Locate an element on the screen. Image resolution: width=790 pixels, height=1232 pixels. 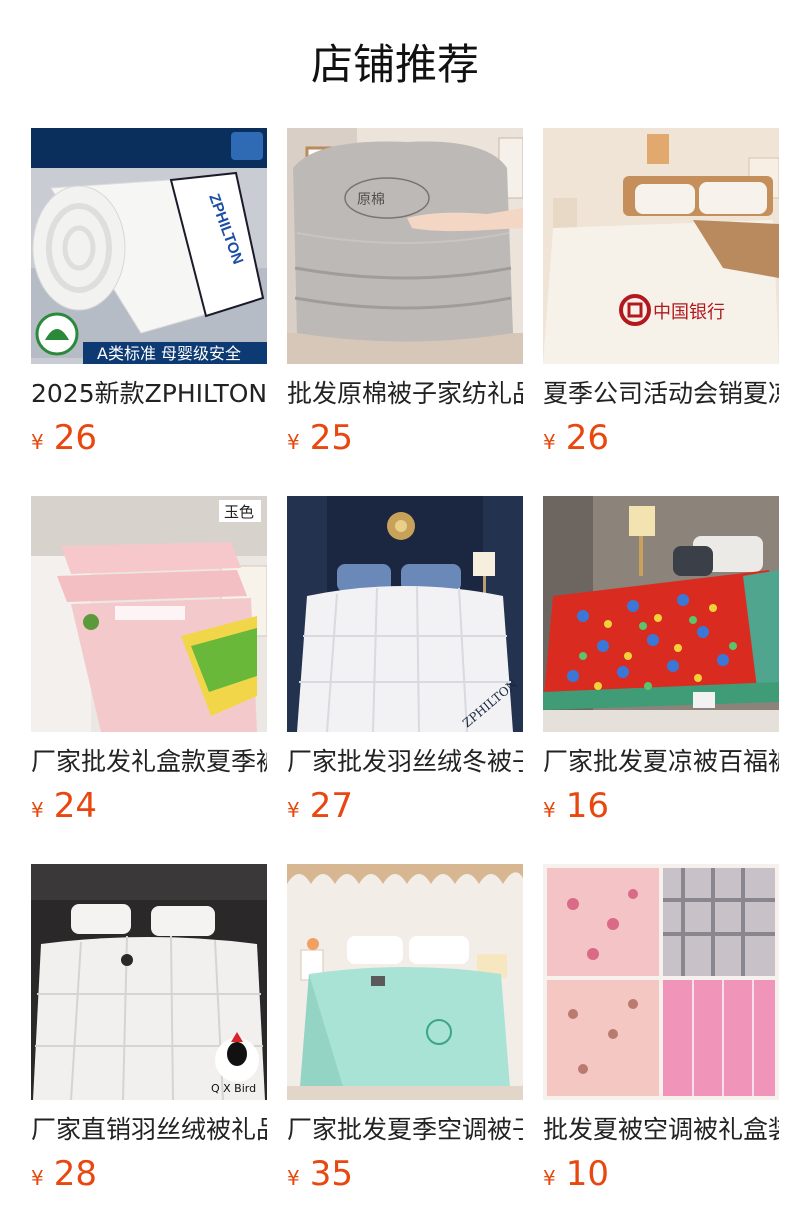
product-price: 28 is located at coordinates (75, 1174).